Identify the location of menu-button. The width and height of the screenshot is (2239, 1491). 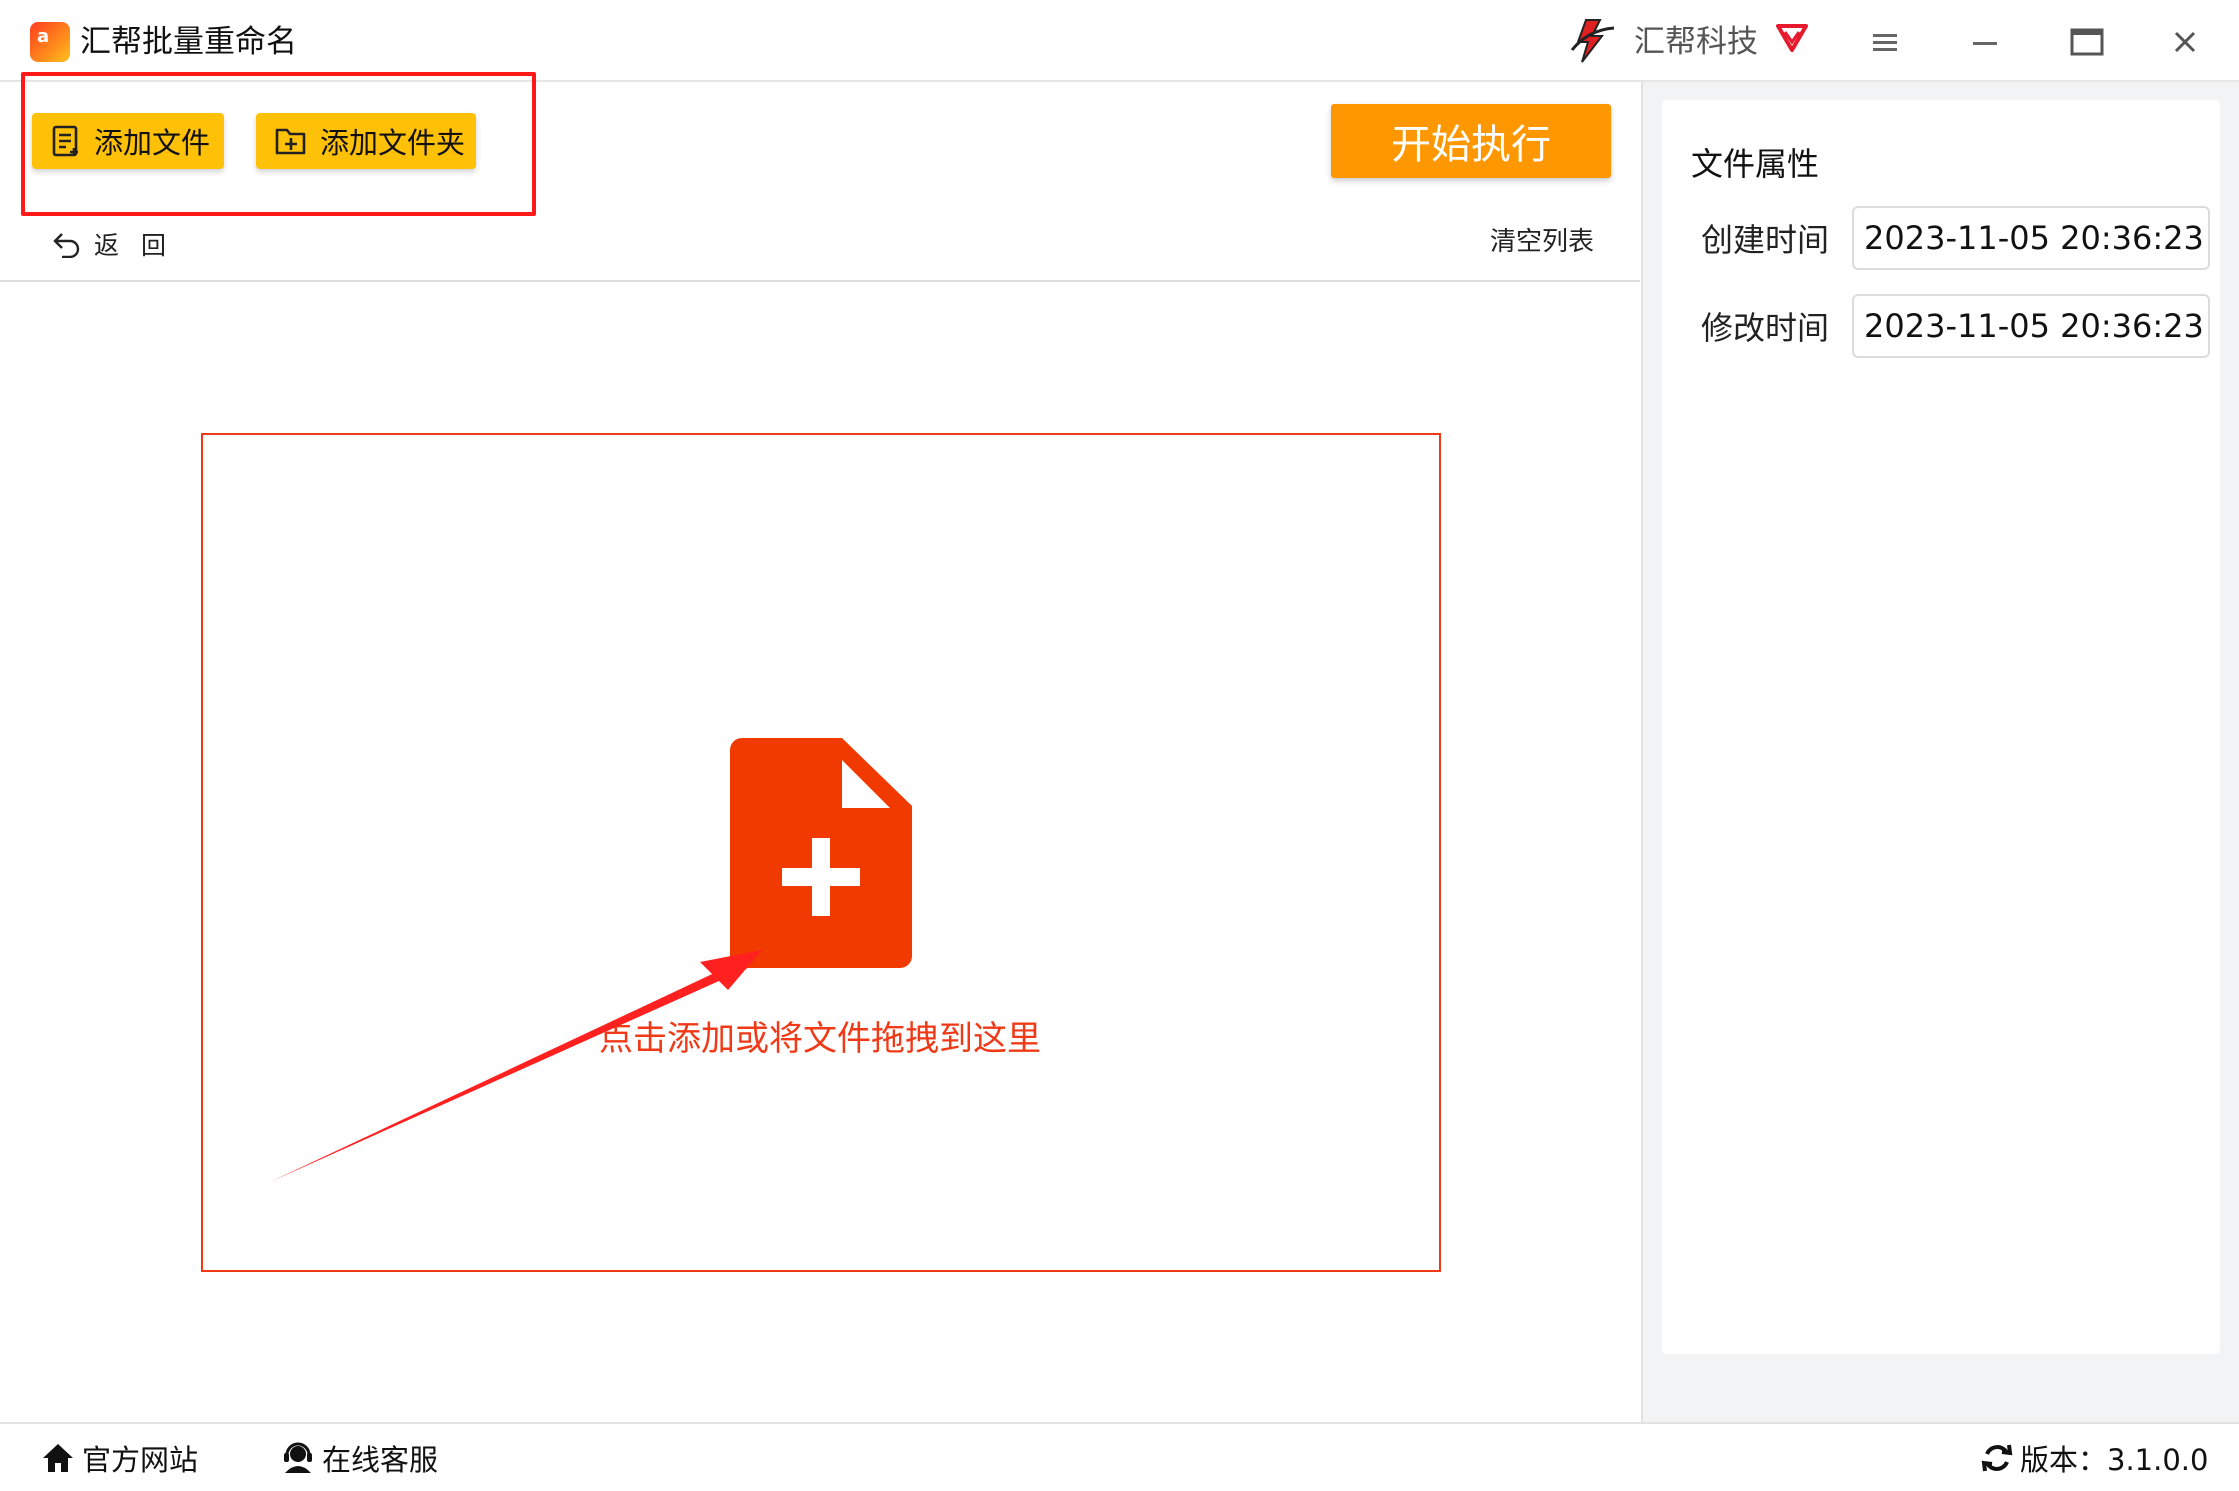
(1885, 42).